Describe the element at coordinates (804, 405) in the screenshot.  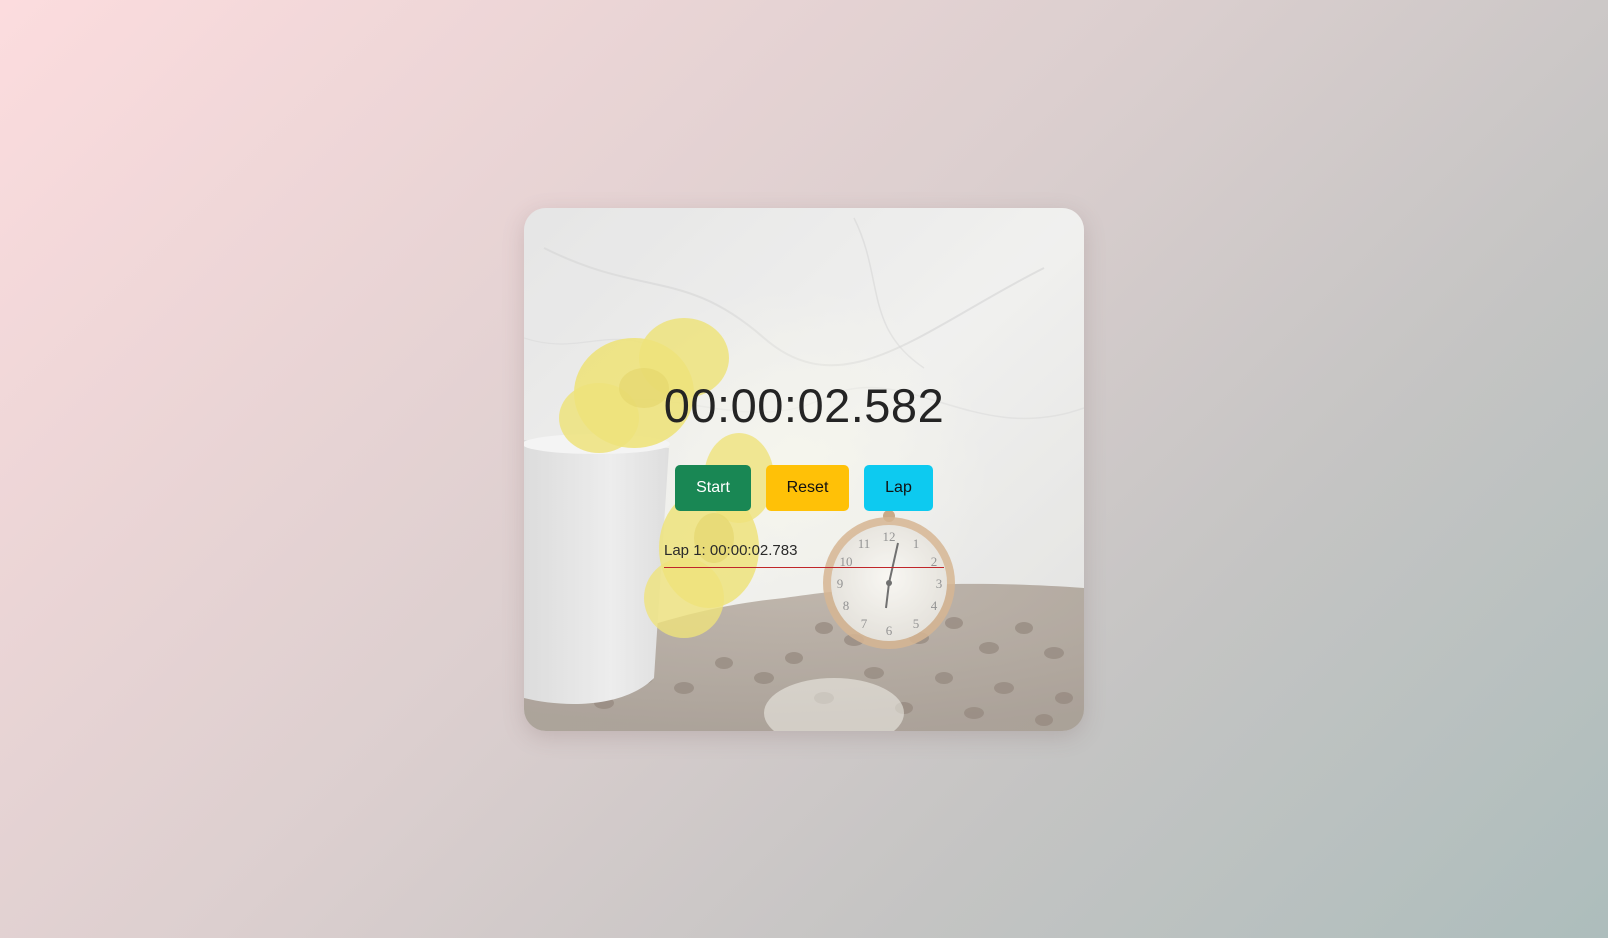
I see `stopwatch-display: 00:00:02.582` at that location.